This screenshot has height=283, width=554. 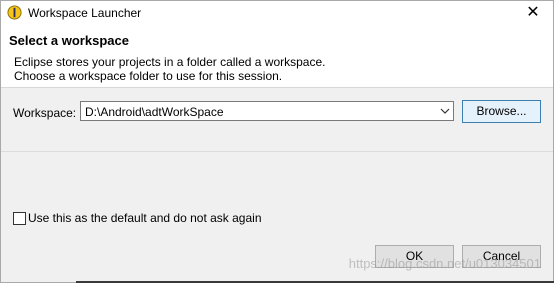 I want to click on title-bar: Workspace Launcher ✕, so click(x=277, y=13).